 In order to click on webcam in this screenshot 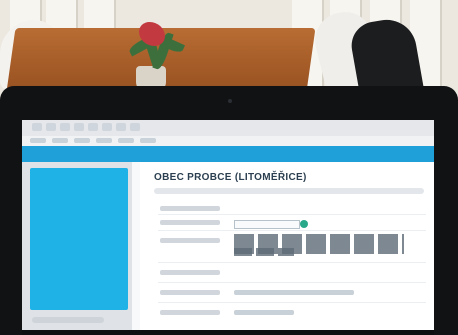, I will do `click(230, 101)`.